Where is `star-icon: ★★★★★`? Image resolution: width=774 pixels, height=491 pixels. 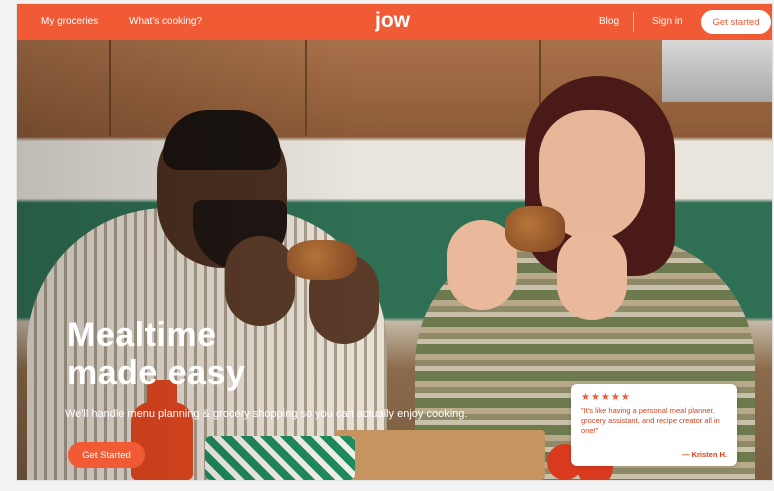 star-icon: ★★★★★ is located at coordinates (606, 397).